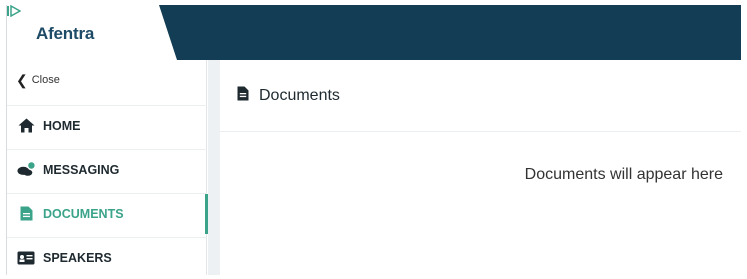 The width and height of the screenshot is (747, 279). I want to click on close-label: Close, so click(45, 80).